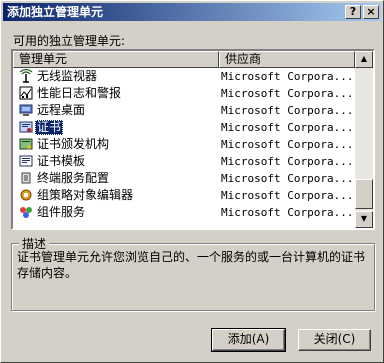  Describe the element at coordinates (364, 139) in the screenshot. I see `vertical-scrollbar: ▲ ▼` at that location.